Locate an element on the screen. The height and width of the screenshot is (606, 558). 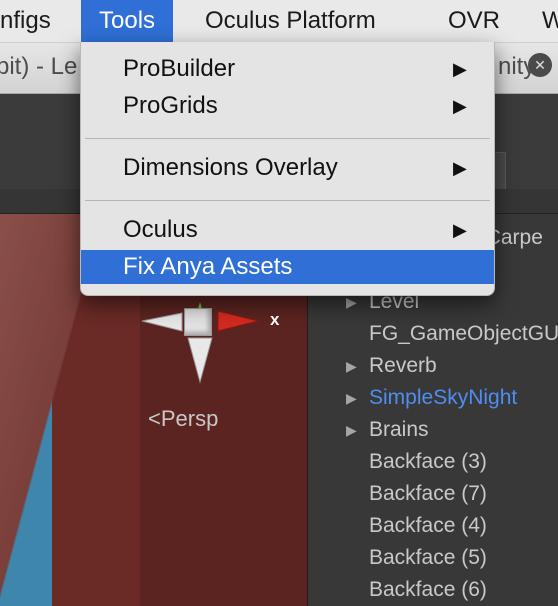
hierarchy-row: Backface (3) is located at coordinates (433, 462).